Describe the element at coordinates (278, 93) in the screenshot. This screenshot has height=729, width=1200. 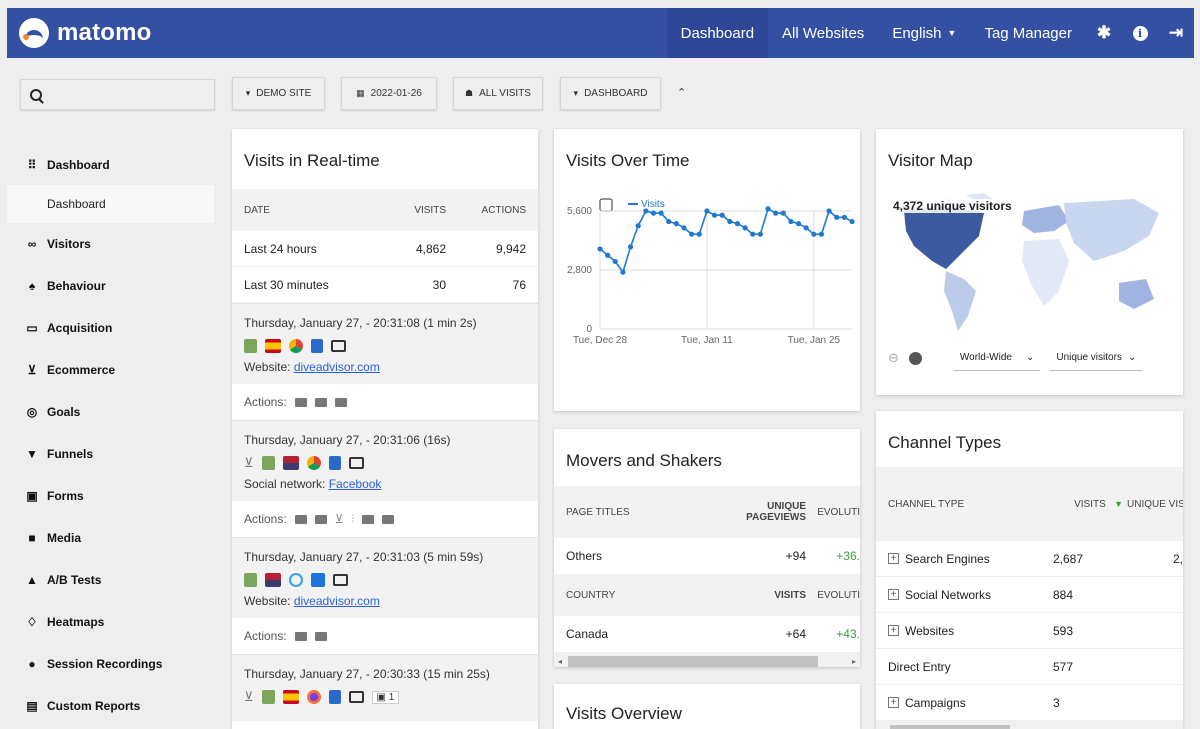
I see `site-selector: ▾ DEMO SITE` at that location.